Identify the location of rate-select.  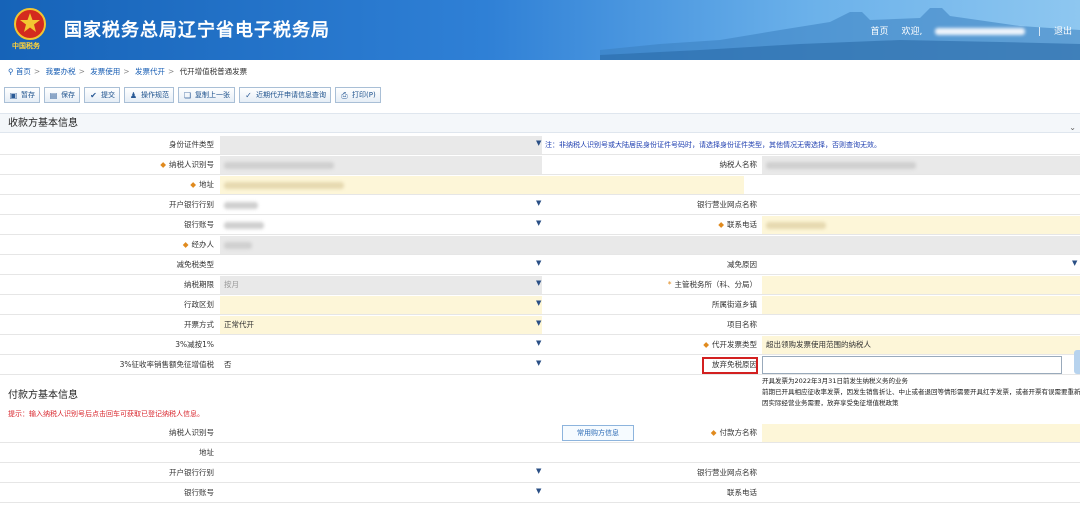
(381, 345).